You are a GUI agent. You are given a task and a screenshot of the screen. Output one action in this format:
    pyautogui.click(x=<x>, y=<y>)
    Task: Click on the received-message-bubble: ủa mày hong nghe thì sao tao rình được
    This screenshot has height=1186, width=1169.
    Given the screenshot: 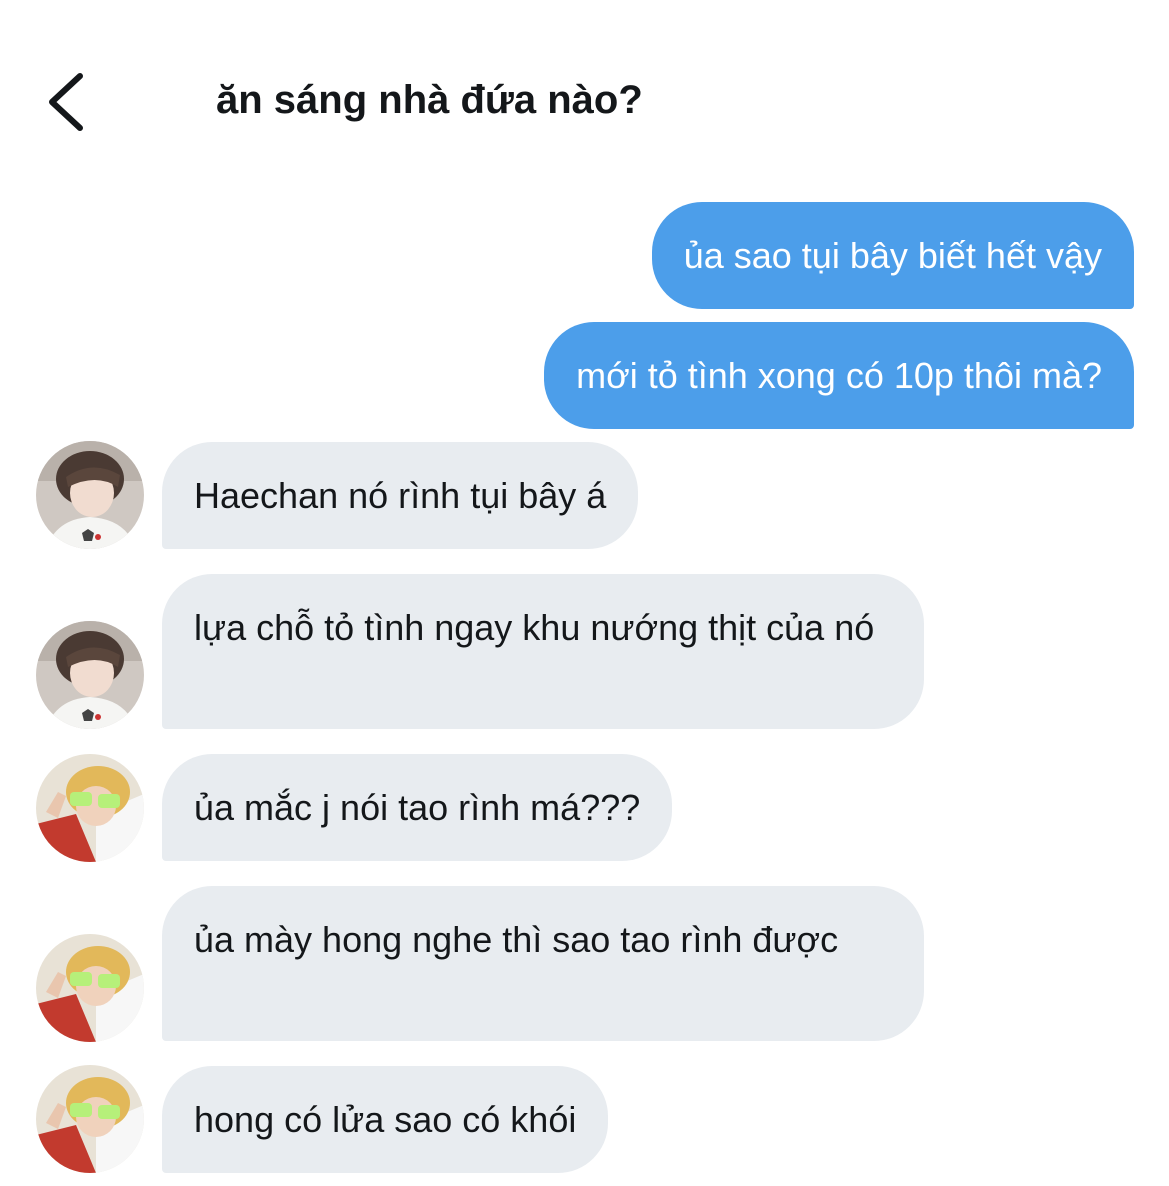 What is the action you would take?
    pyautogui.click(x=543, y=963)
    